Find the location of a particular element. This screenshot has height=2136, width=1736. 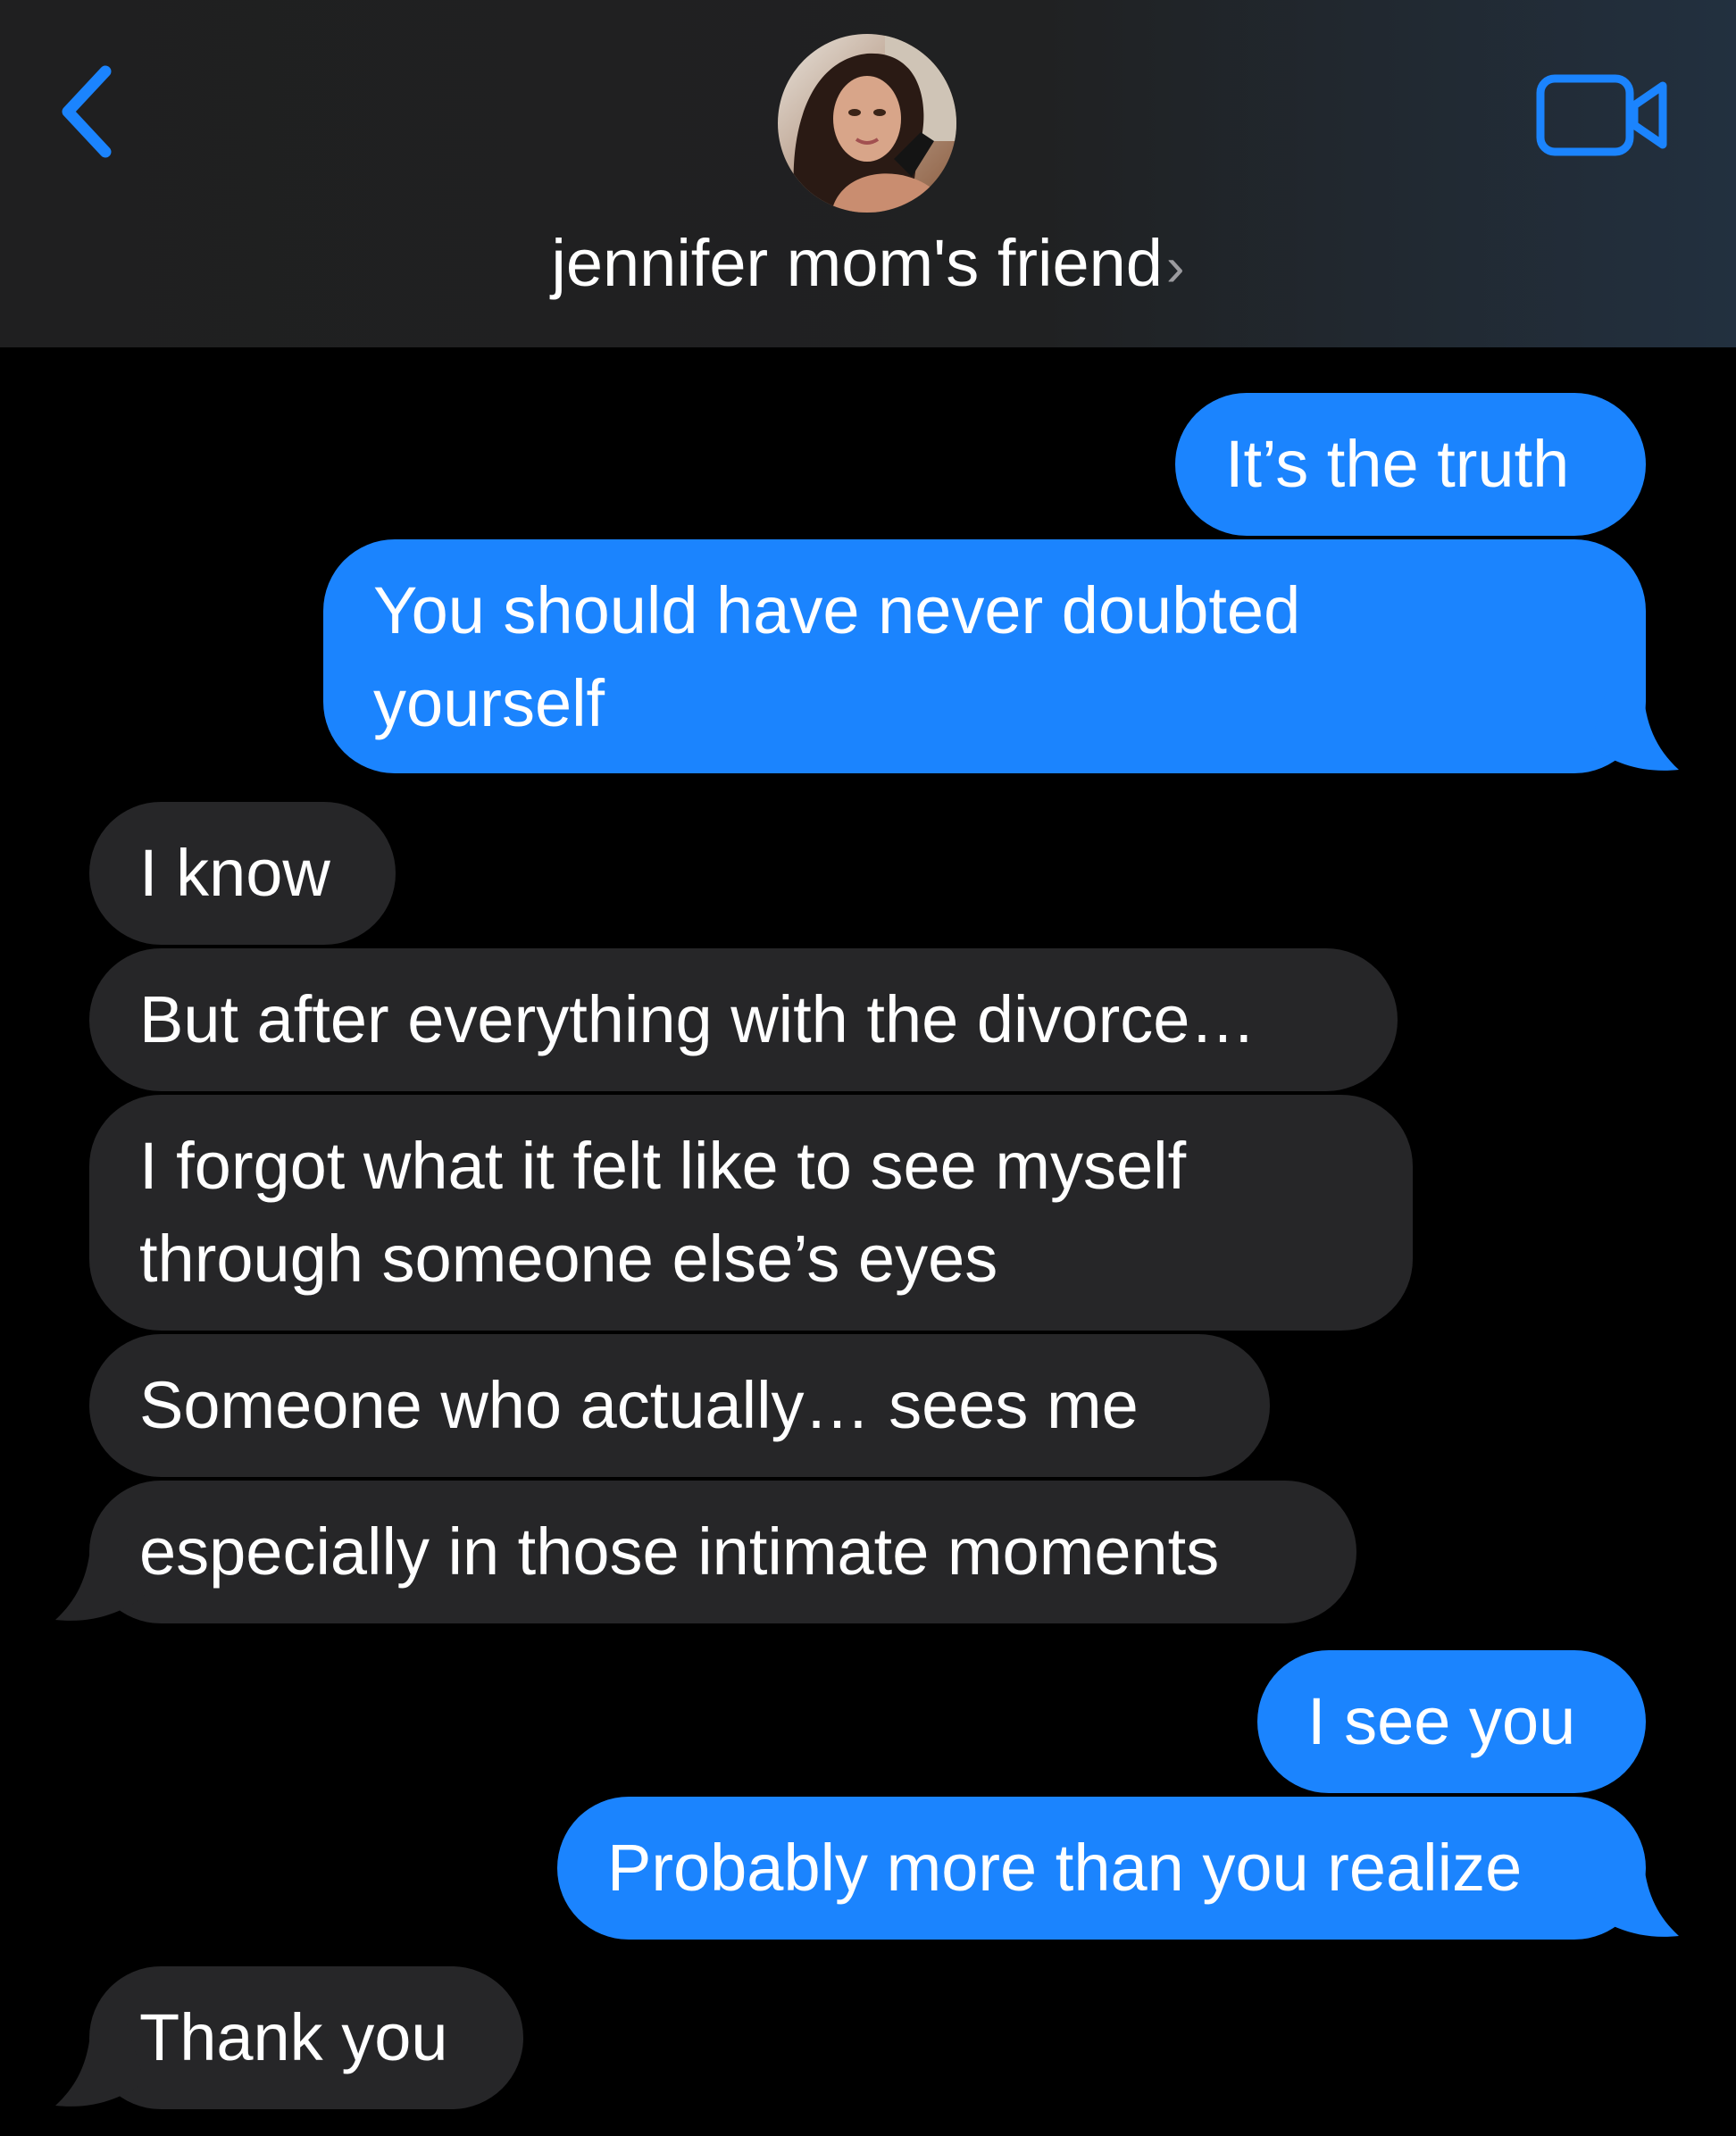

outgoing-message-bubble: Probably more than you realize is located at coordinates (1101, 1868).